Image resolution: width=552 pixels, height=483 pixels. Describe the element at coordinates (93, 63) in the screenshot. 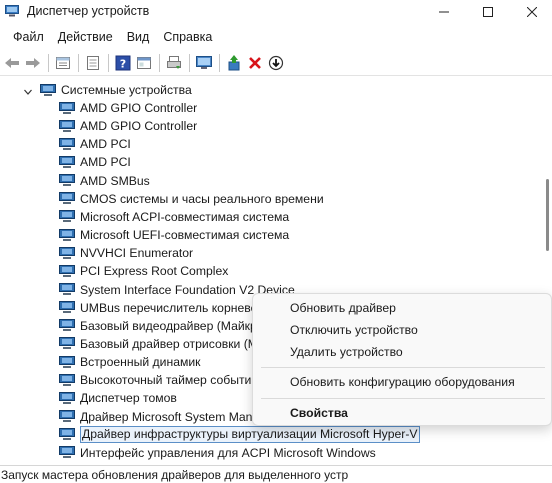

I see `update-driver-icon` at that location.